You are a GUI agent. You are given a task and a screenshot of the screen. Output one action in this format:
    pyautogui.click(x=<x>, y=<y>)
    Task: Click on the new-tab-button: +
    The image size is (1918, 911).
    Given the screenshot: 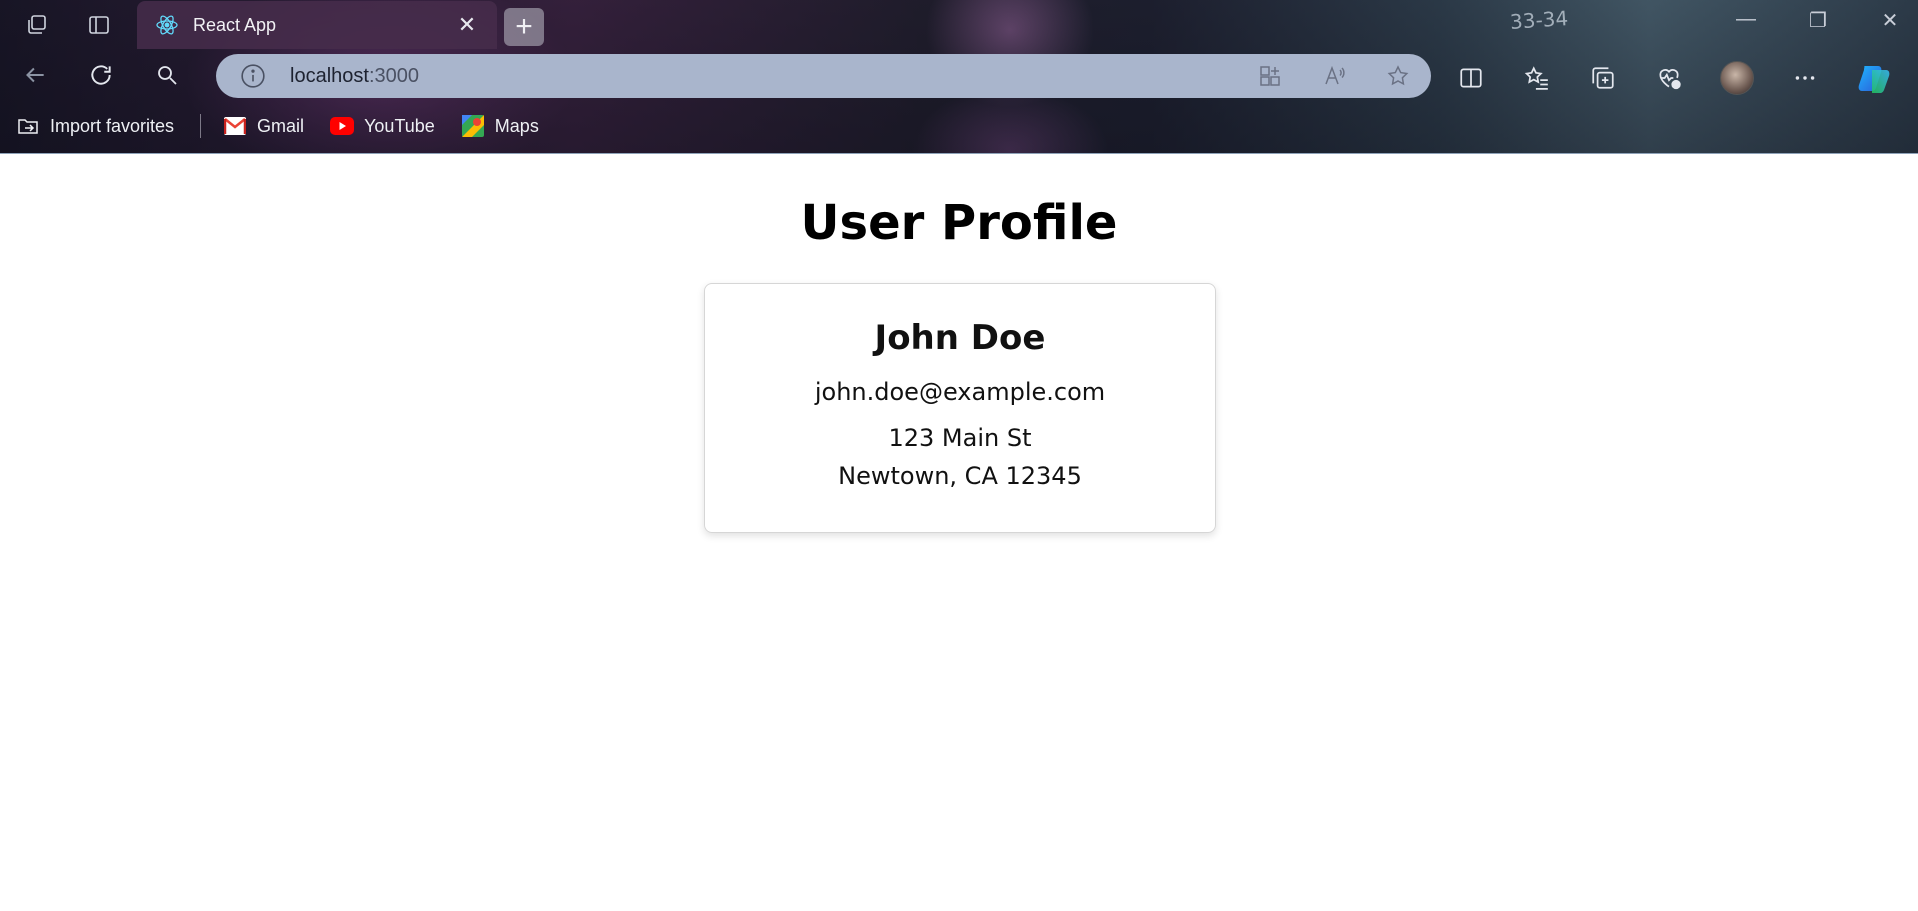 What is the action you would take?
    pyautogui.click(x=524, y=27)
    